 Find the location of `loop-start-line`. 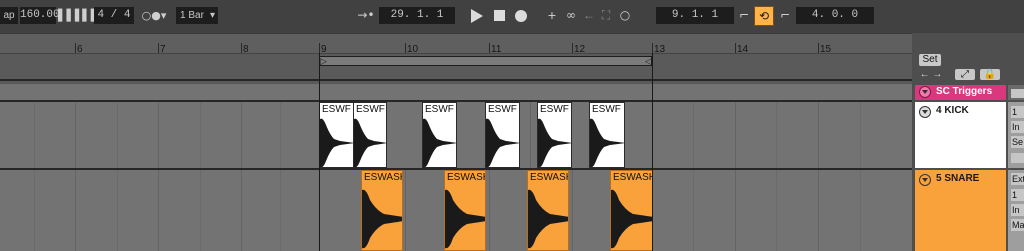

loop-start-line is located at coordinates (319, 152).